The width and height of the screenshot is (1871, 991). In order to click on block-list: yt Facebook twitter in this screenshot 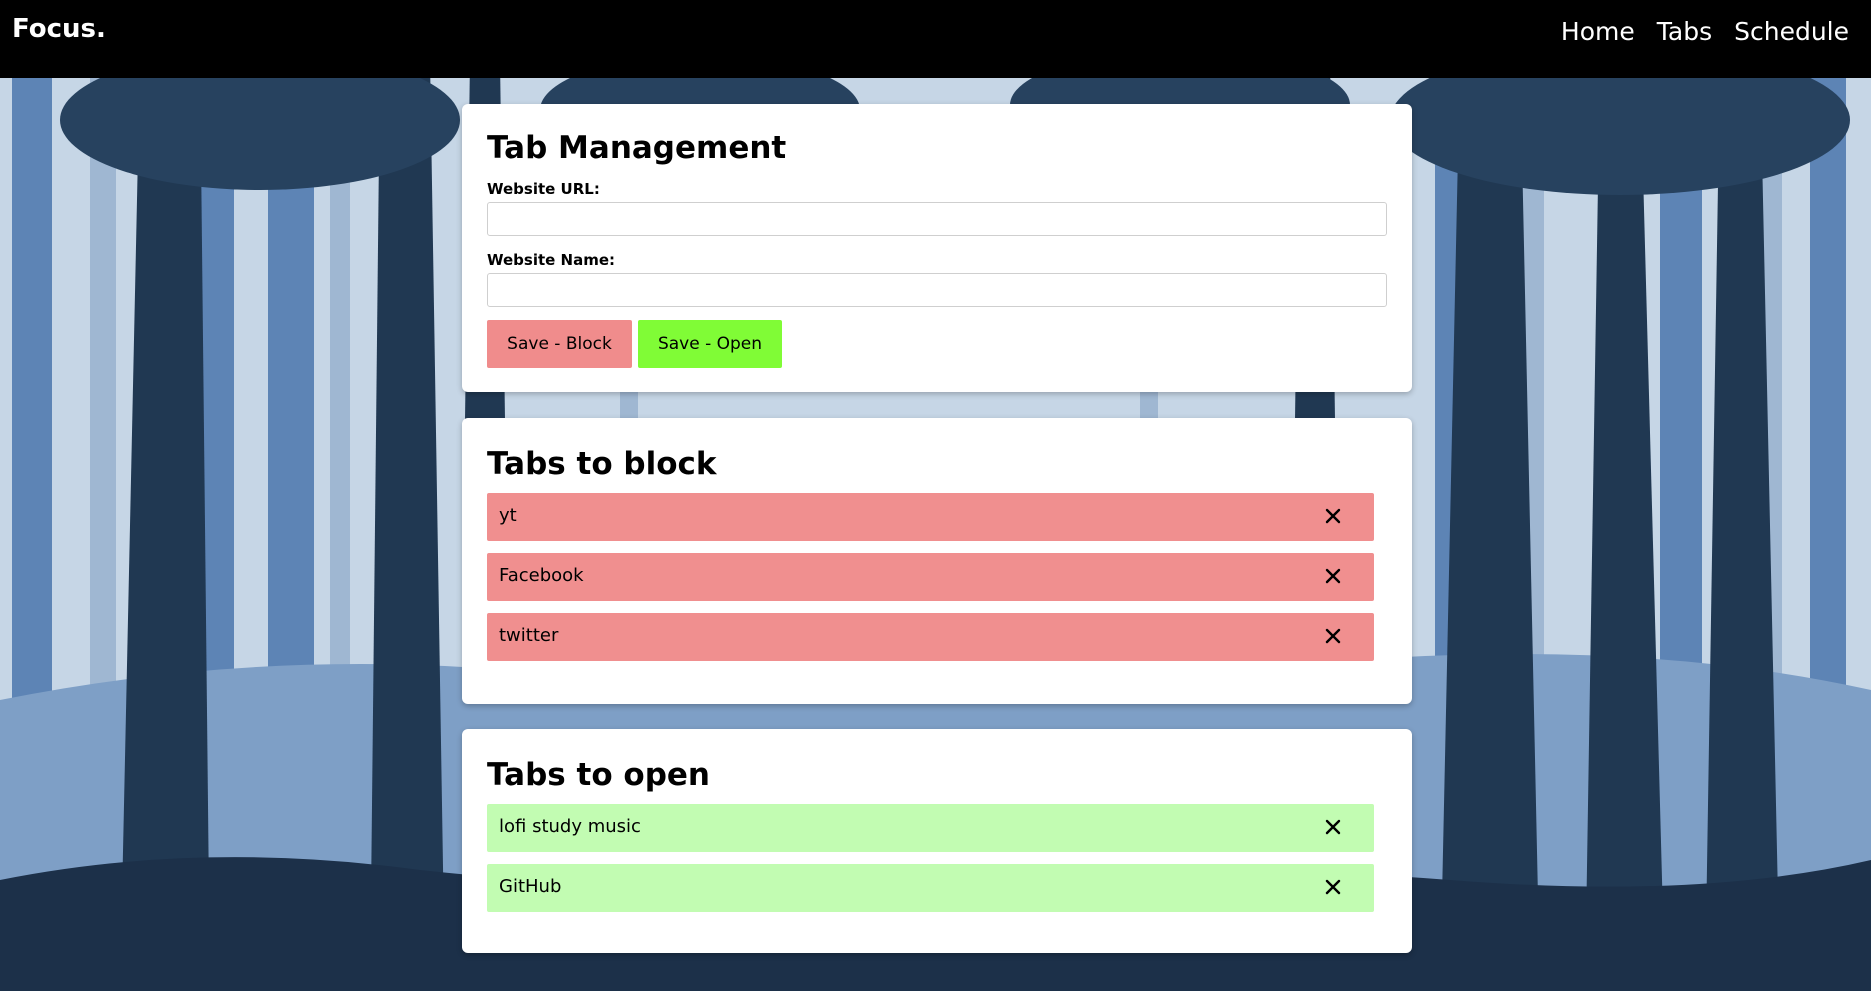, I will do `click(937, 577)`.